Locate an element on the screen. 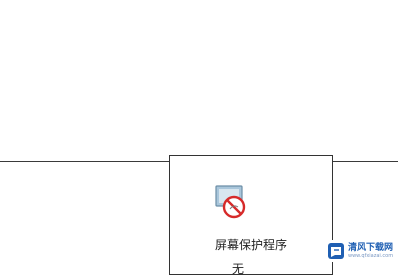 The width and height of the screenshot is (398, 277). screensaver-label: 屏幕保护程序 is located at coordinates (250, 245).